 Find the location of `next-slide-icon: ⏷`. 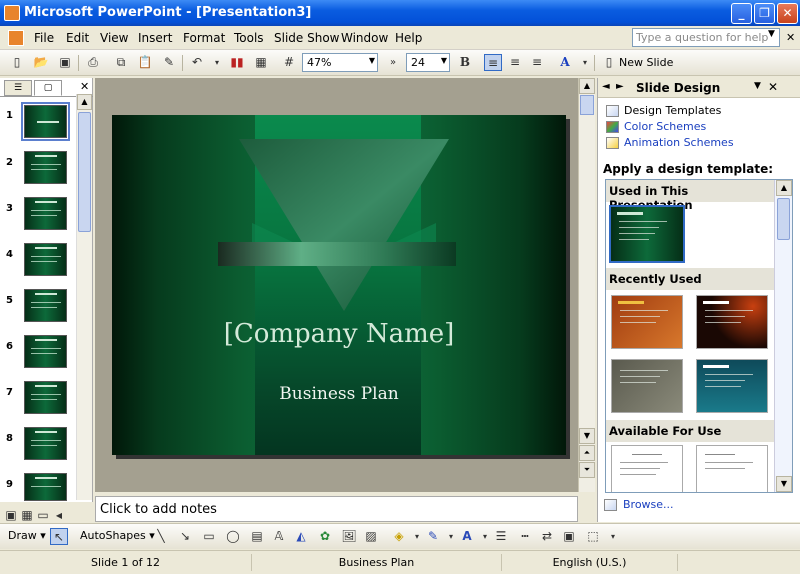

next-slide-icon: ⏷ is located at coordinates (587, 470).